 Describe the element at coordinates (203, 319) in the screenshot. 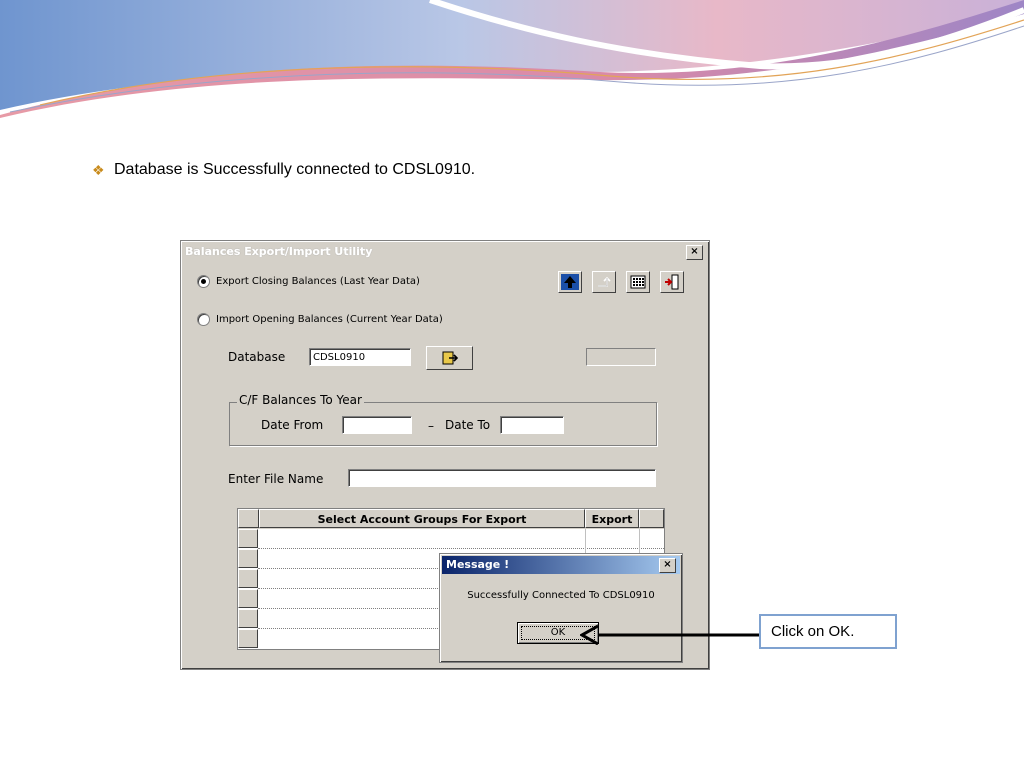

I see `import-radio` at that location.